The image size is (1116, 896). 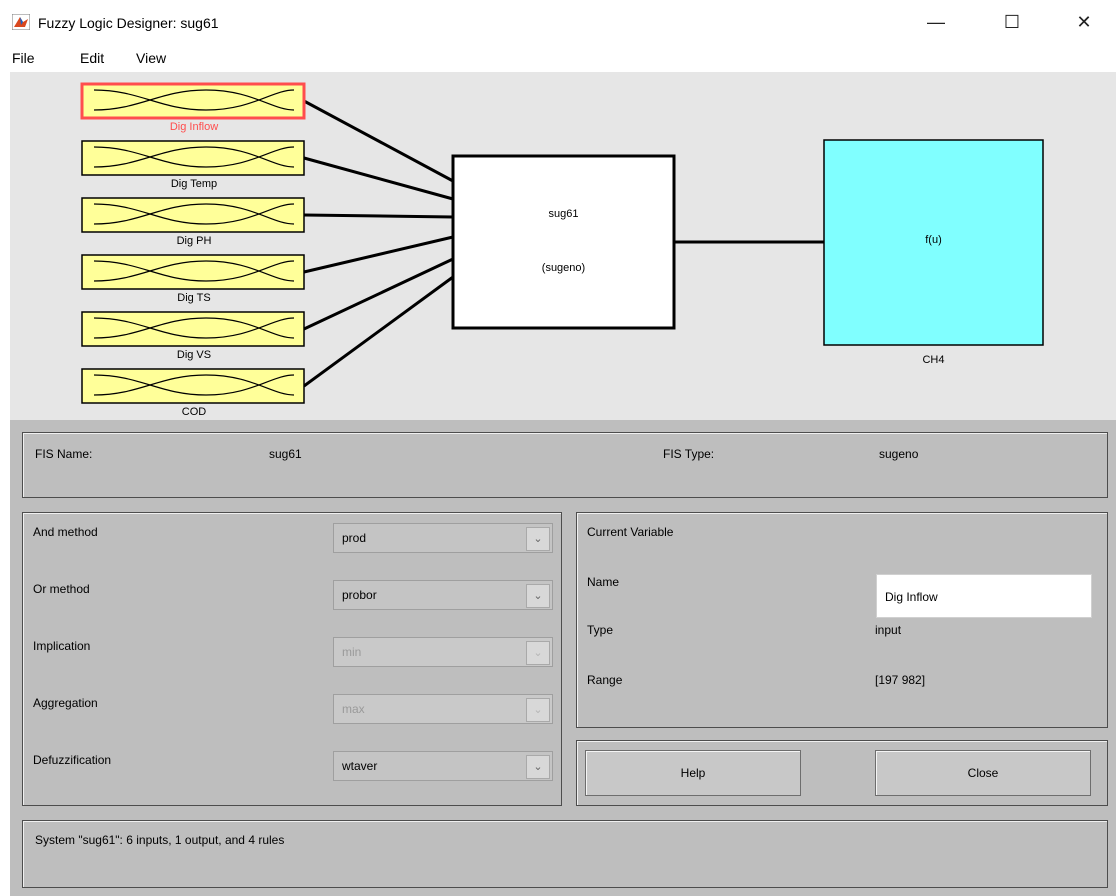 I want to click on input-dig-ph, so click(x=193, y=215).